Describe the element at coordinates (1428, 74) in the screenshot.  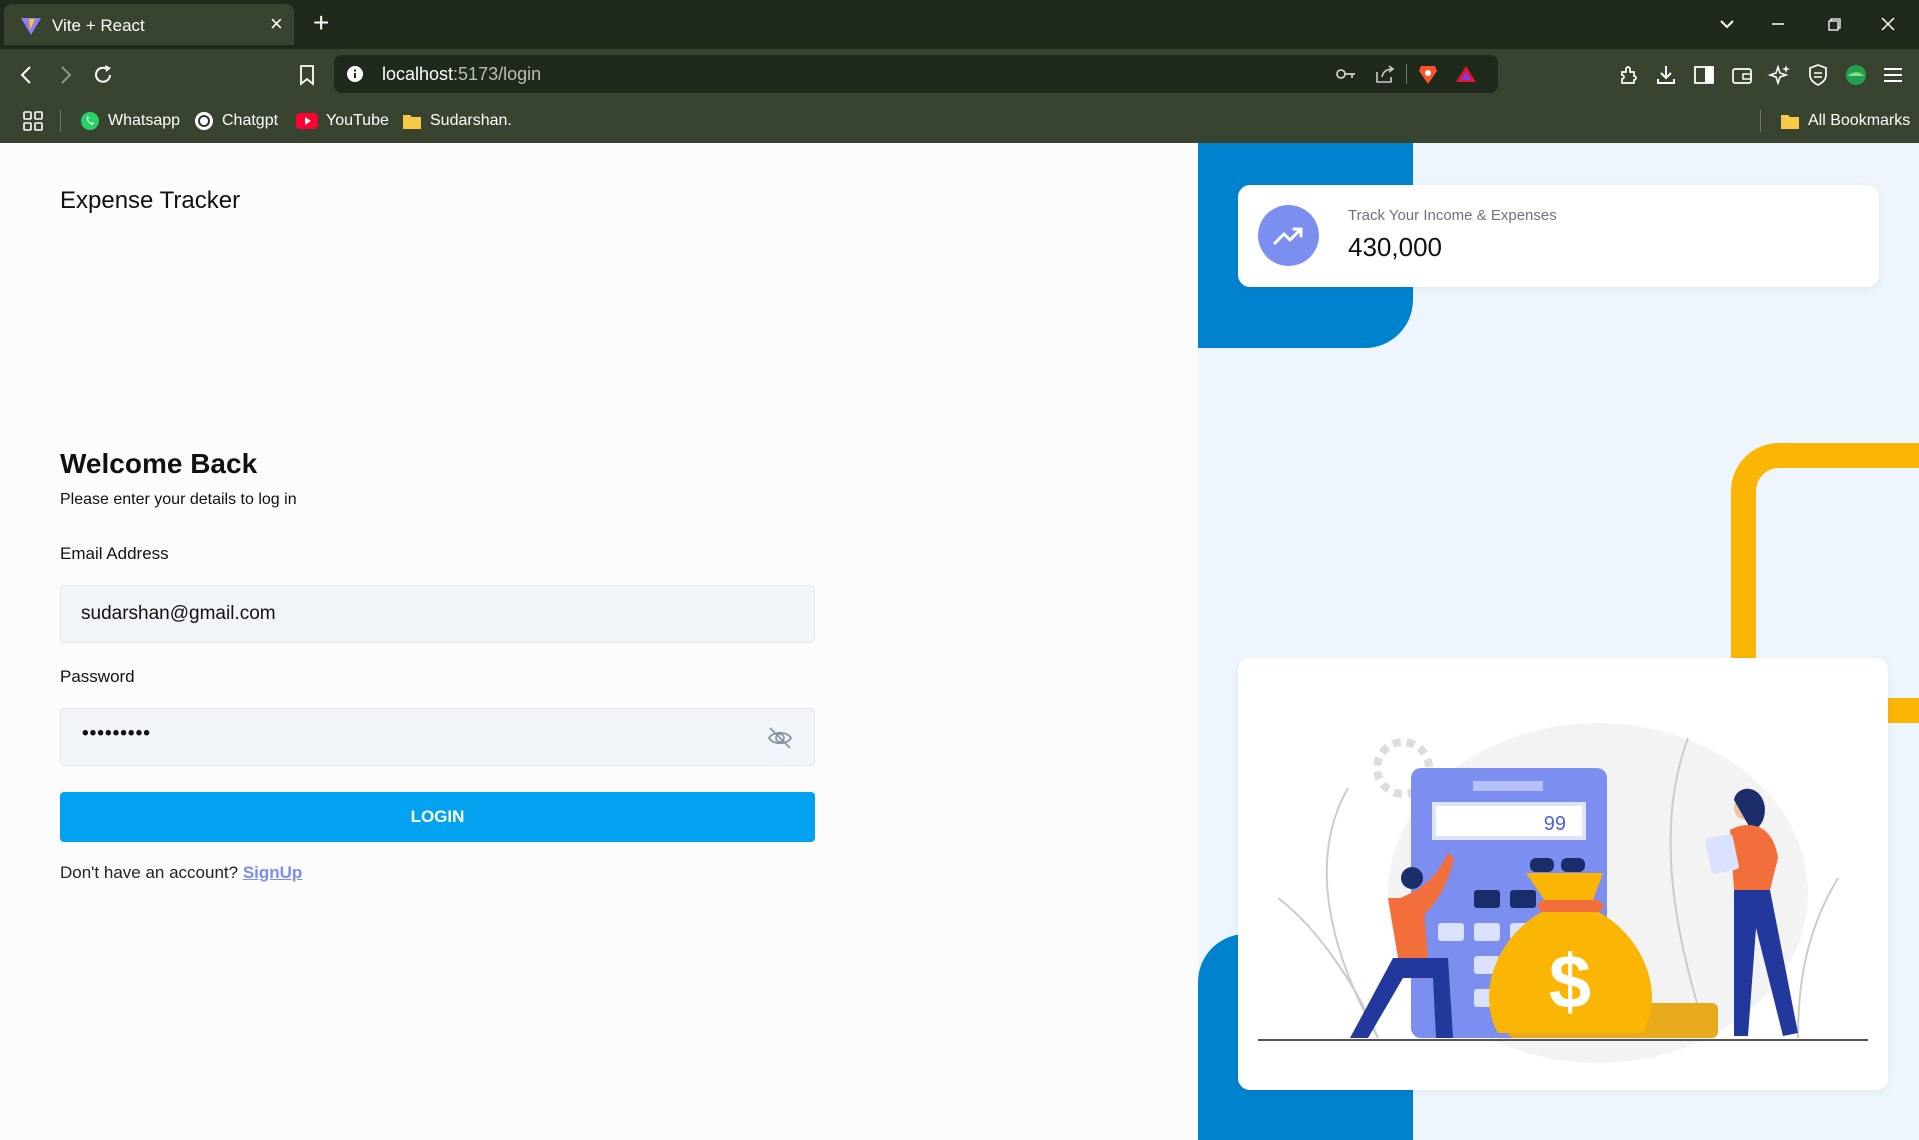
I see `brave-shield-icon` at that location.